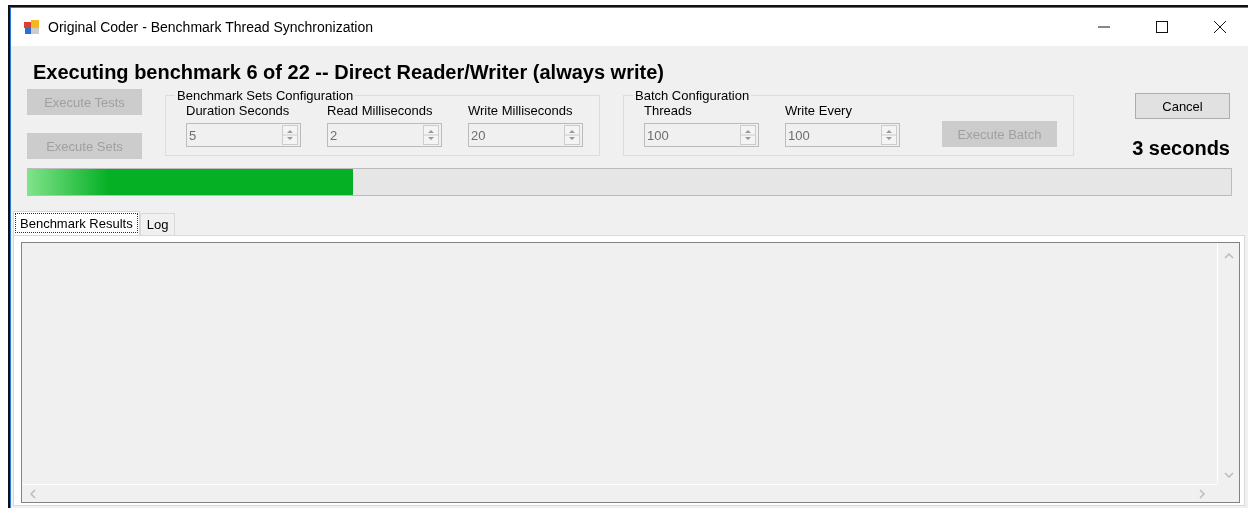 Image resolution: width=1248 pixels, height=508 pixels. I want to click on field-label: Write Milliseconds, so click(521, 110).